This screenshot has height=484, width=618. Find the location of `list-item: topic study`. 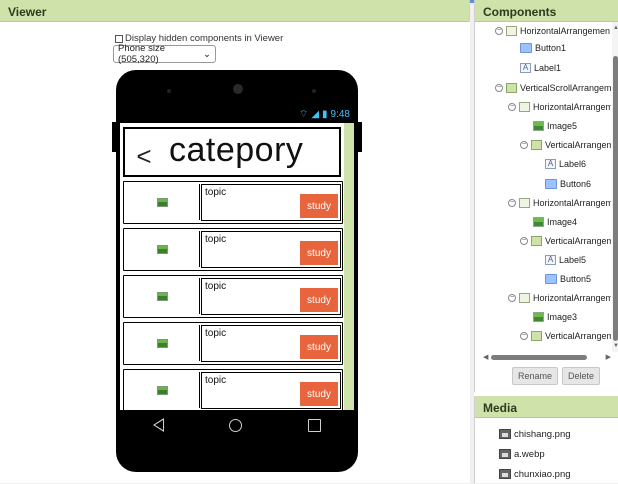

list-item: topic study is located at coordinates (233, 202).